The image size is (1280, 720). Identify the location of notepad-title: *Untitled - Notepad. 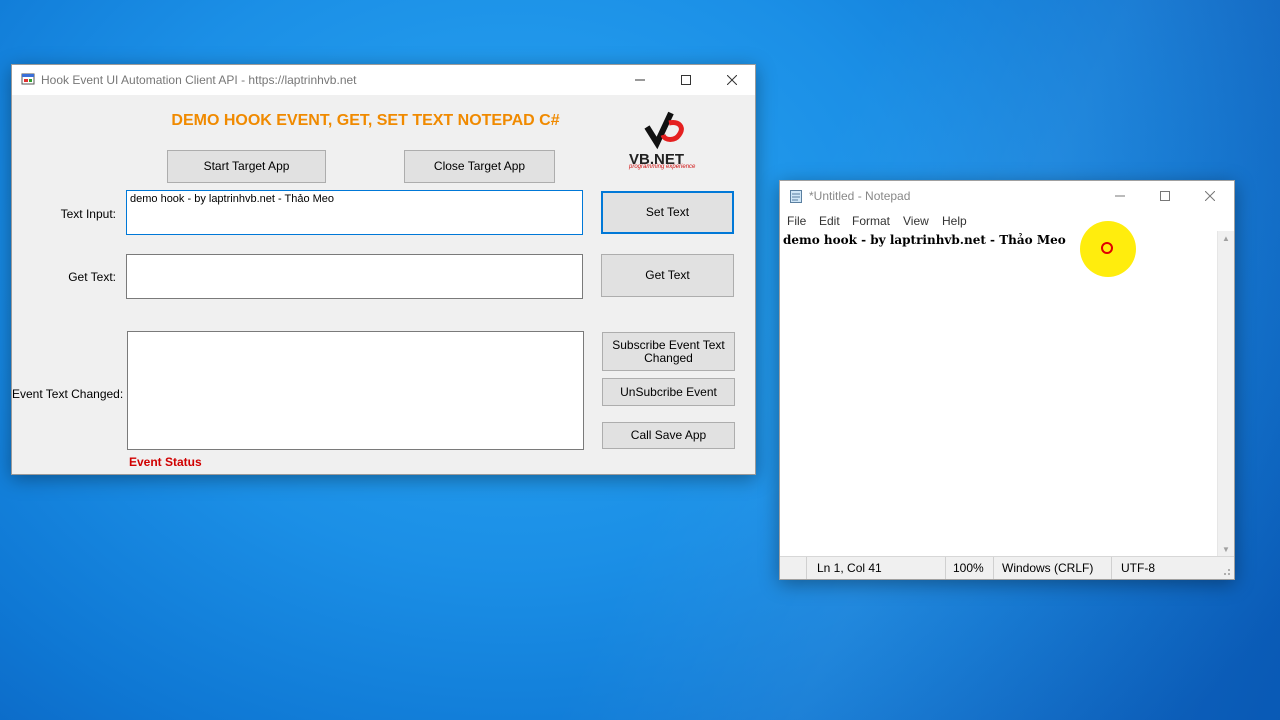
(860, 196).